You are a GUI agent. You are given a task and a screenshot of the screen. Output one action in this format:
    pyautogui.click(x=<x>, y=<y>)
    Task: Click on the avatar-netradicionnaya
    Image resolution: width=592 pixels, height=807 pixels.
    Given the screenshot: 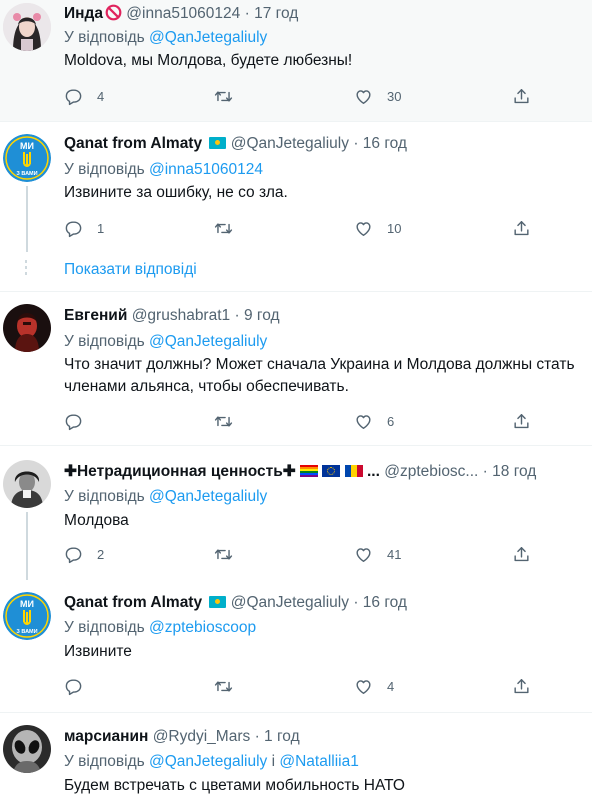 What is the action you would take?
    pyautogui.click(x=27, y=484)
    